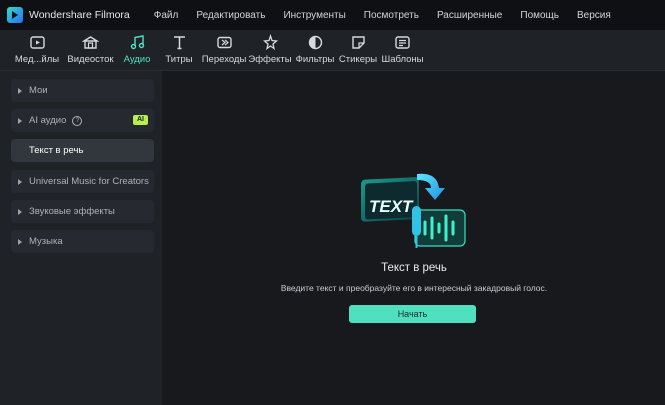 The image size is (665, 405). Describe the element at coordinates (402, 42) in the screenshot. I see `template-icon` at that location.